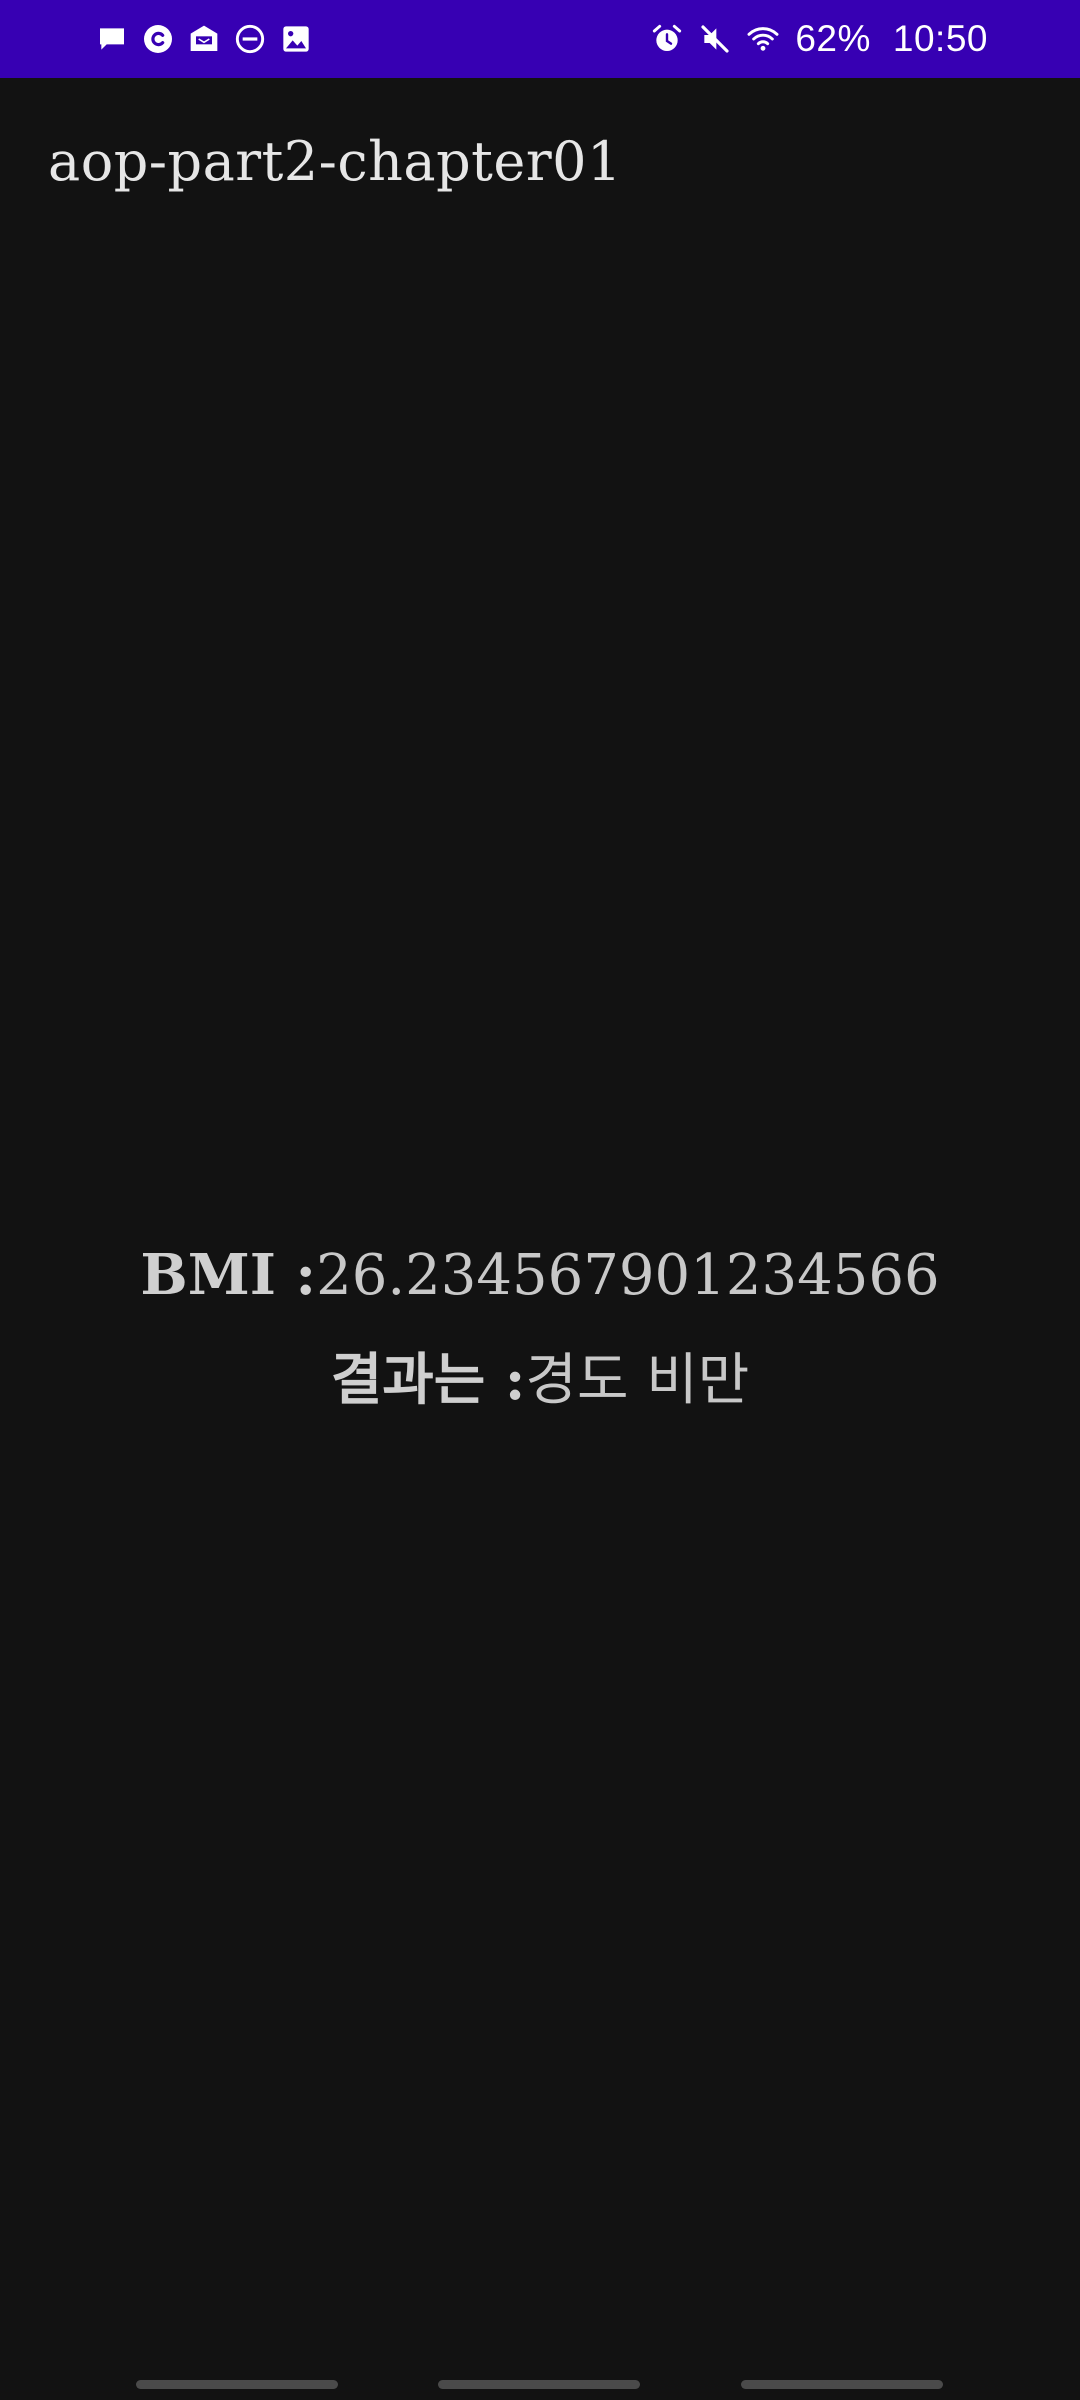 The height and width of the screenshot is (2400, 1080). Describe the element at coordinates (237, 2384) in the screenshot. I see `nav-gesture-left` at that location.